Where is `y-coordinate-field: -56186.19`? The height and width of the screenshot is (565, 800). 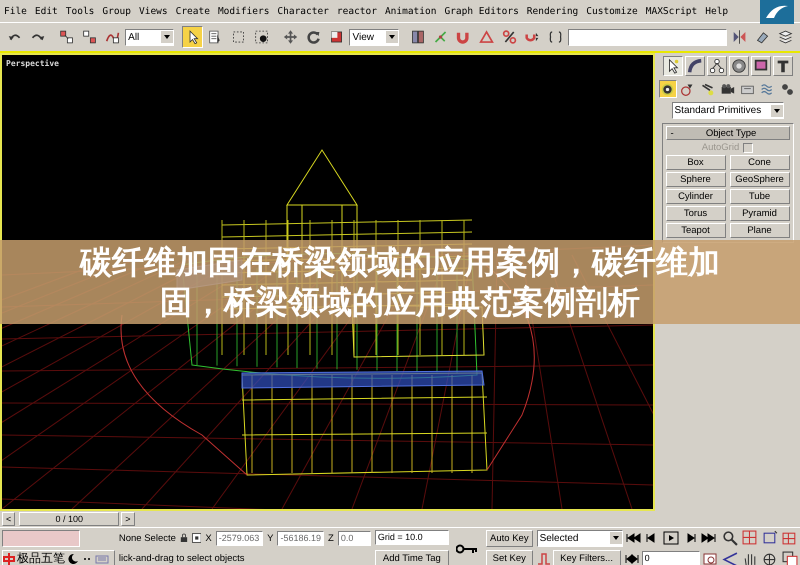 y-coordinate-field: -56186.19 is located at coordinates (300, 538).